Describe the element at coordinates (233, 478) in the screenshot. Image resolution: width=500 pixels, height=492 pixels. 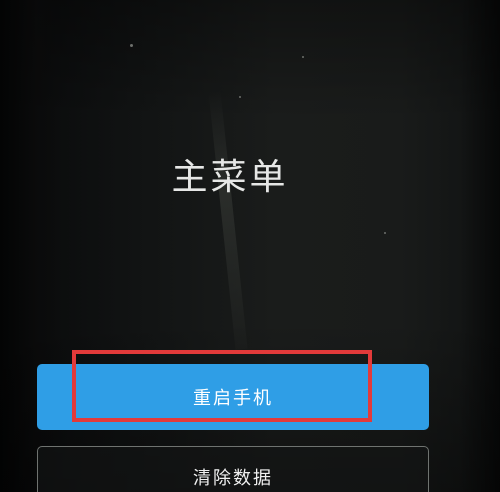
I see `wipe-data-label: 清除数据` at that location.